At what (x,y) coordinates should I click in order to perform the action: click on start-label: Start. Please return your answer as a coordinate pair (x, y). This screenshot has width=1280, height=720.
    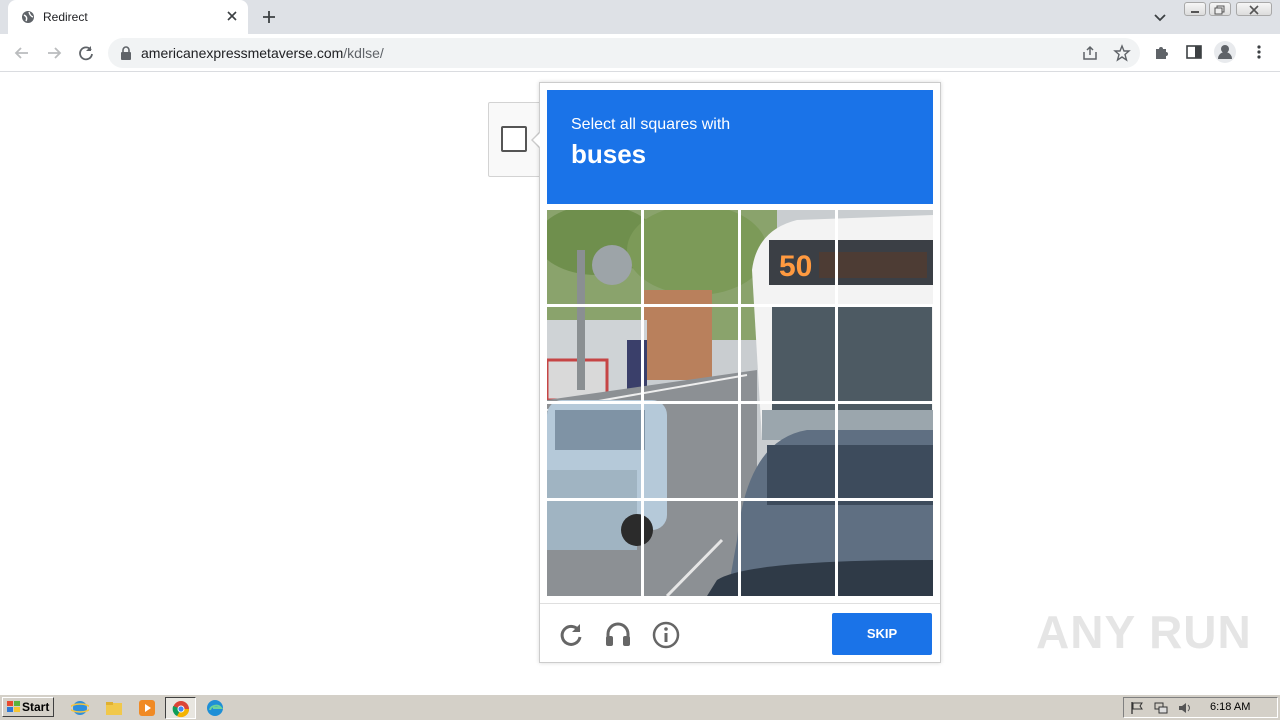
    Looking at the image, I should click on (36, 707).